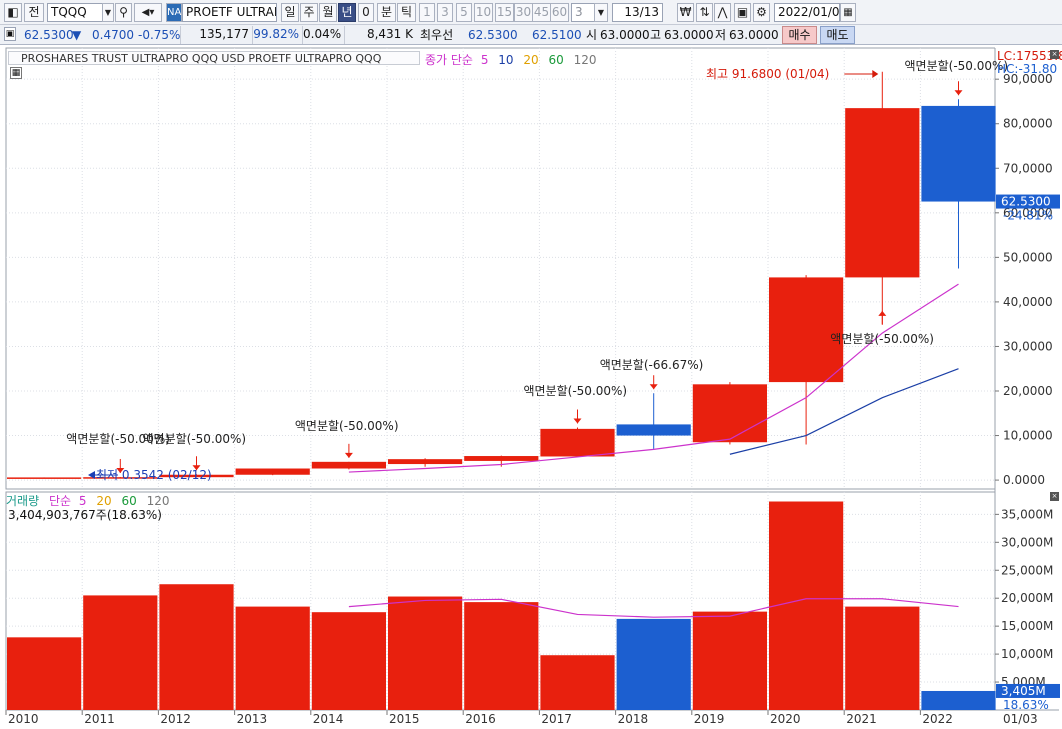  What do you see at coordinates (761, 12) in the screenshot?
I see `settings-icon: ⚙` at bounding box center [761, 12].